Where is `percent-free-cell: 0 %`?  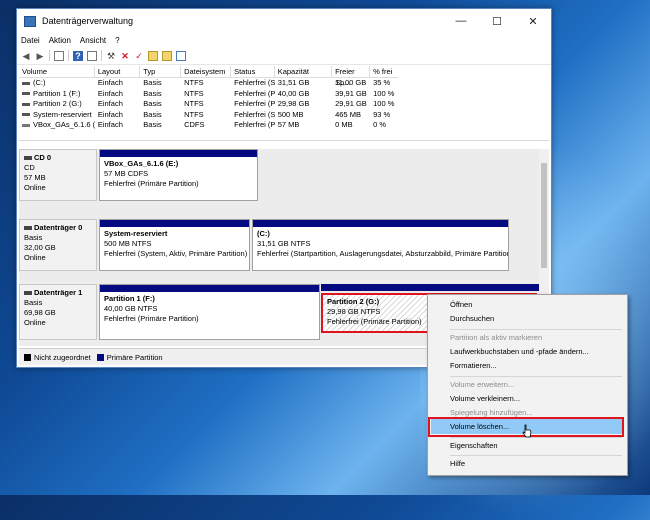
percent-free-cell: 0 % is located at coordinates (380, 124).